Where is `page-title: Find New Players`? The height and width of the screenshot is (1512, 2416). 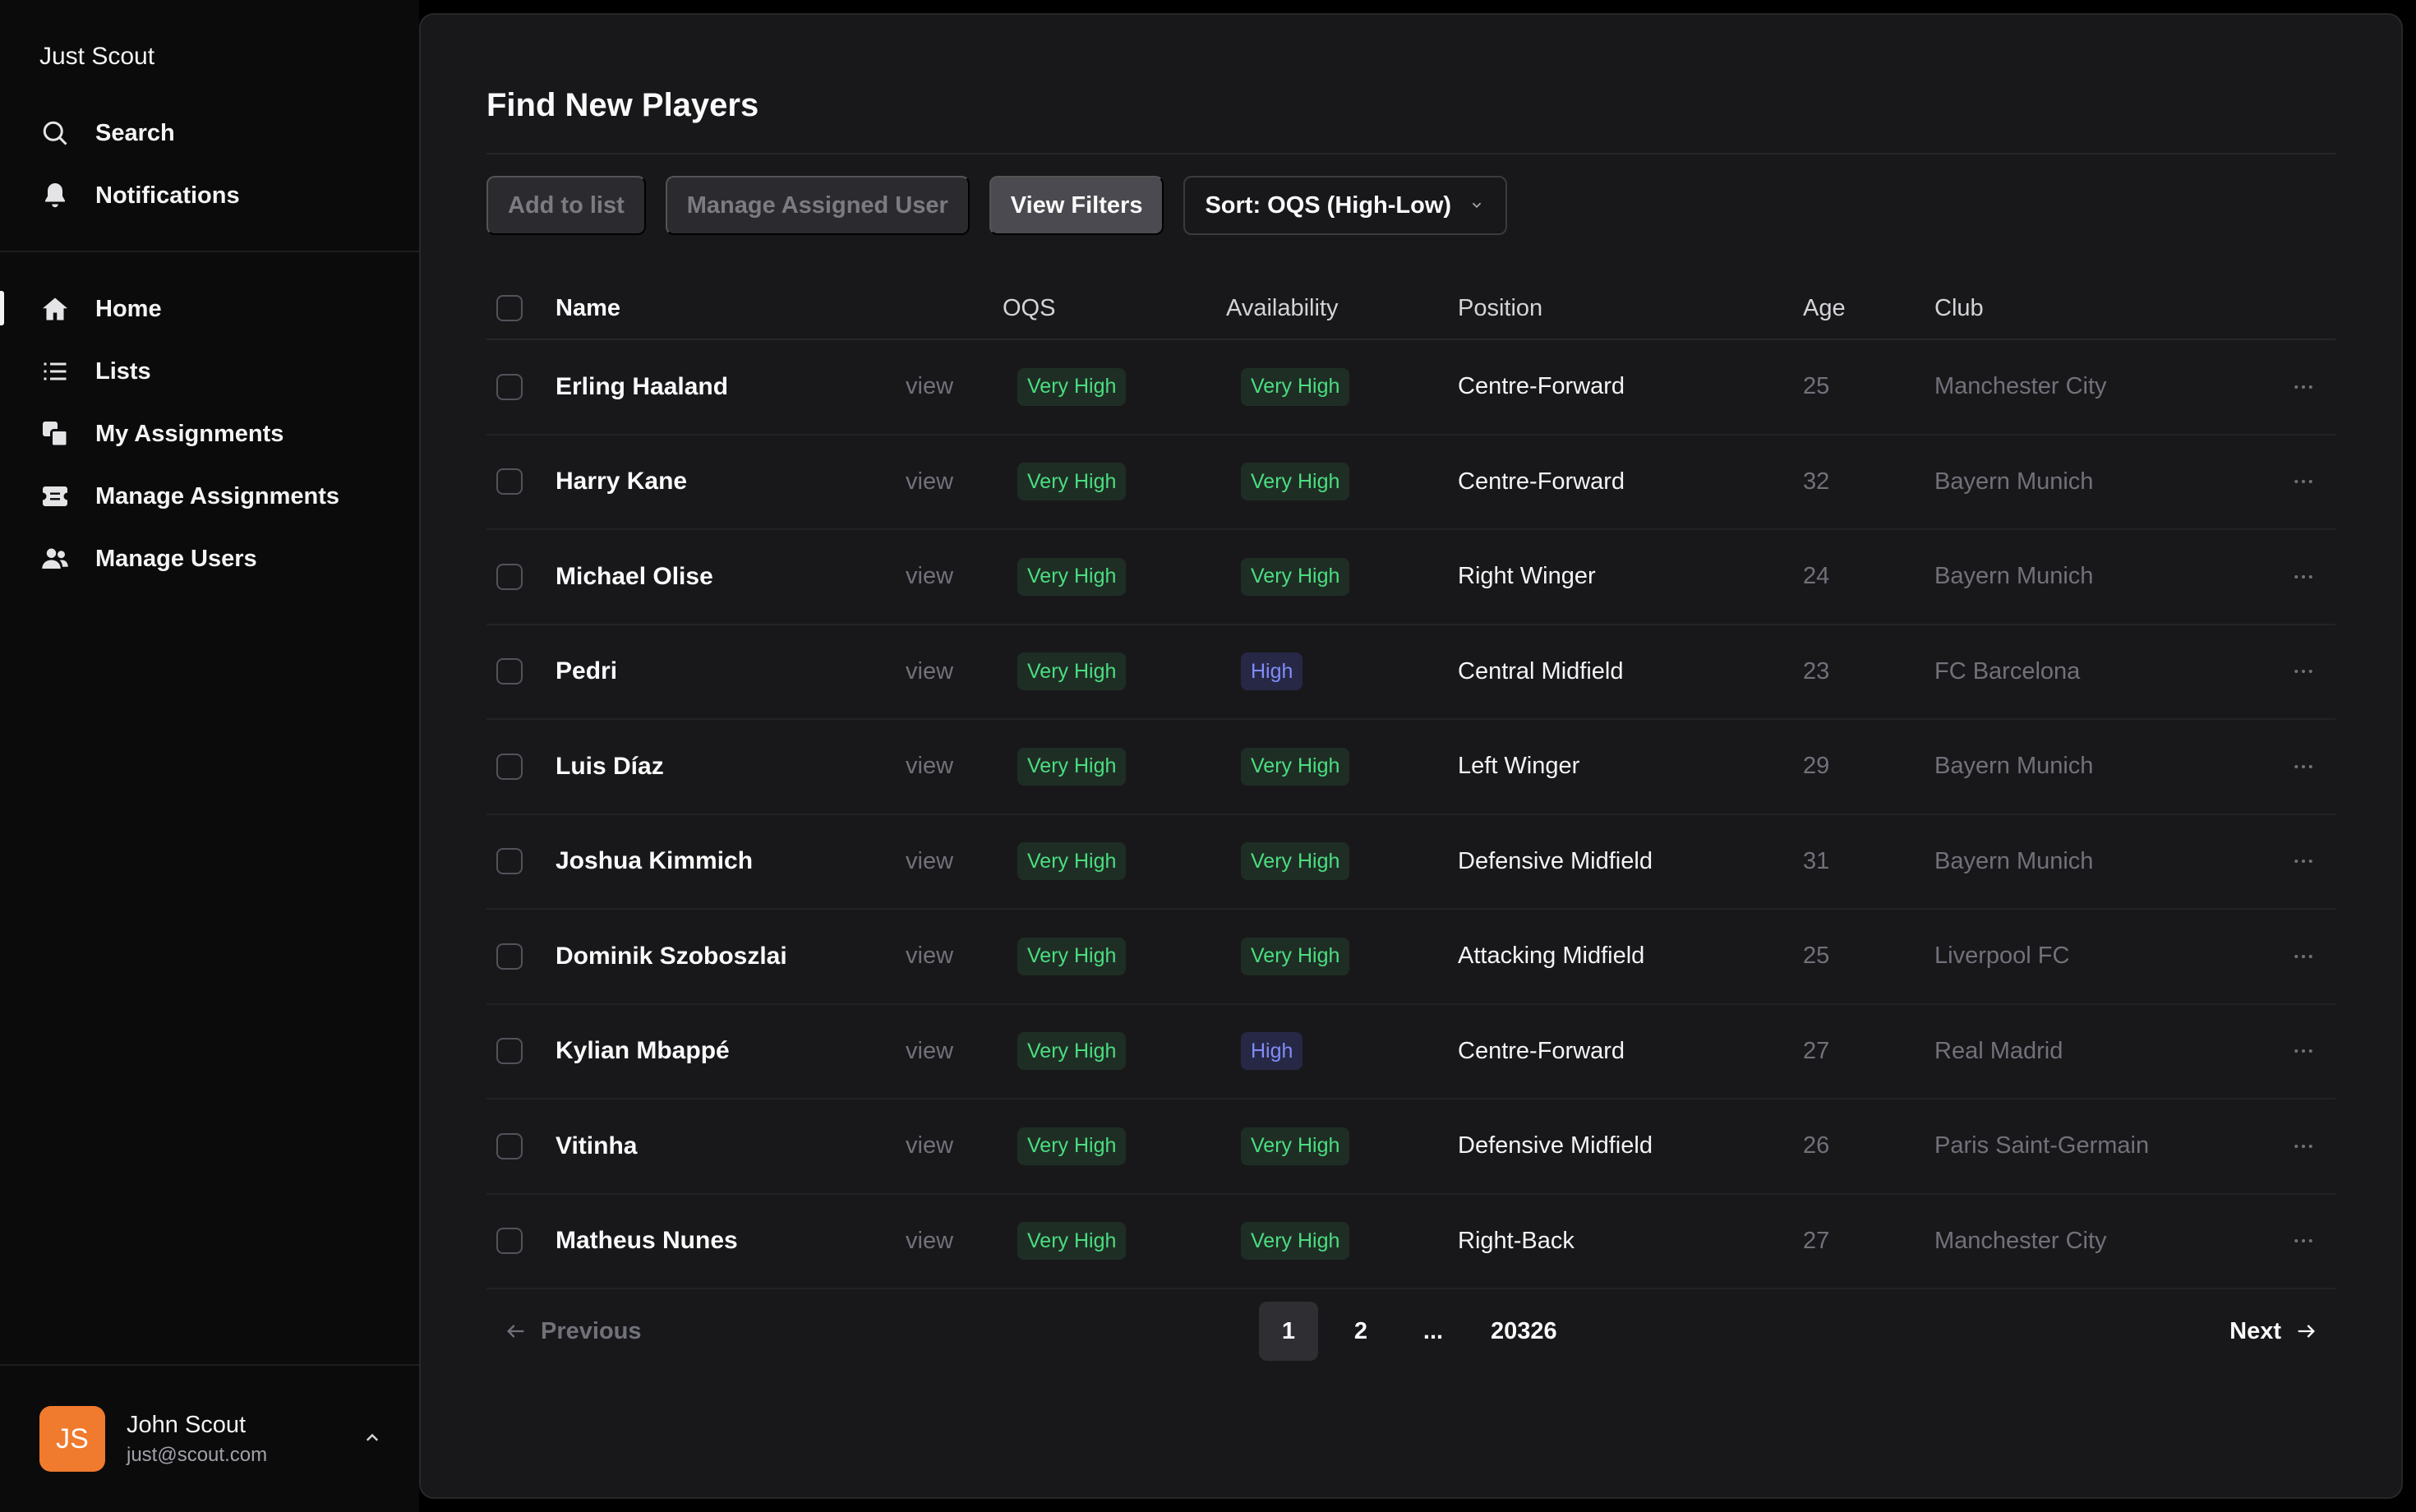
page-title: Find New Players is located at coordinates (623, 105).